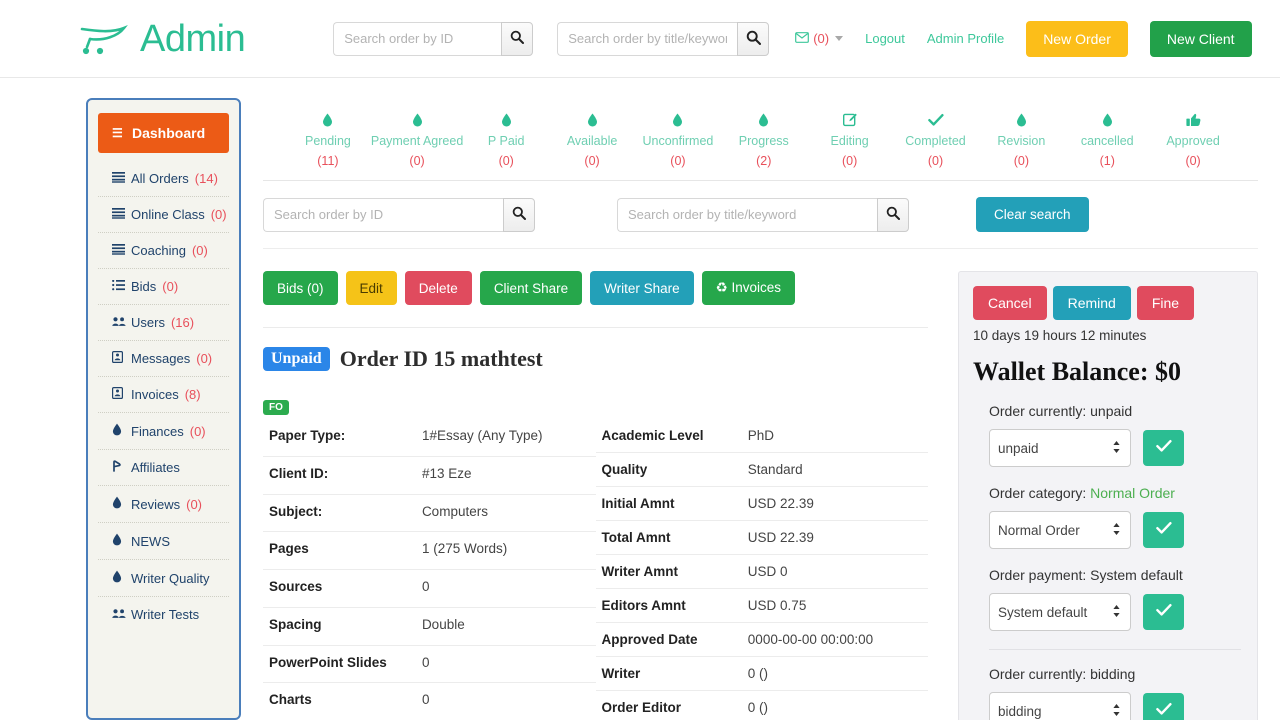 The width and height of the screenshot is (1280, 720). Describe the element at coordinates (438, 288) in the screenshot. I see `order-action-delete: Delete` at that location.